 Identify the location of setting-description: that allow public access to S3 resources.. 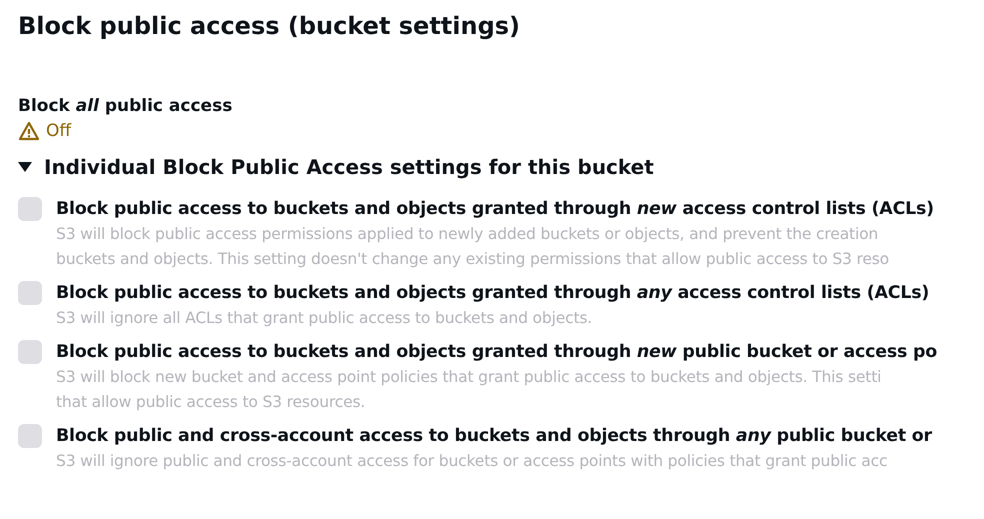
(211, 402).